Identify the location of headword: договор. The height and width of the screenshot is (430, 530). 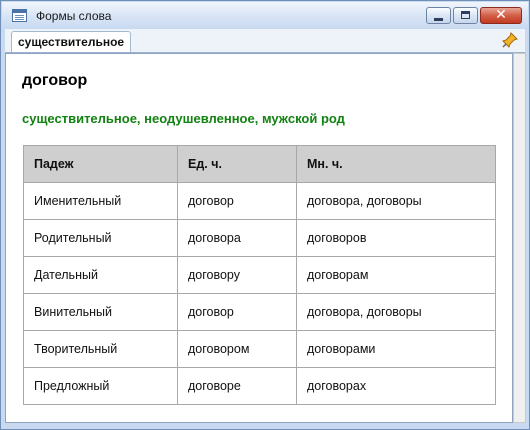
(55, 80).